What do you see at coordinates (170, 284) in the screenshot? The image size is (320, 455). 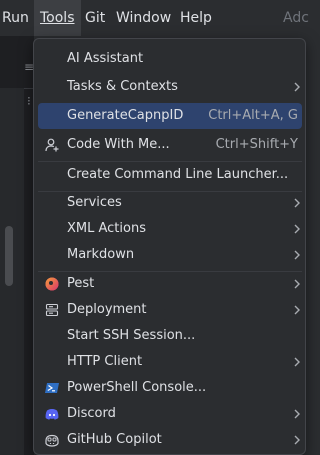 I see `menu-item-pest: Pest` at bounding box center [170, 284].